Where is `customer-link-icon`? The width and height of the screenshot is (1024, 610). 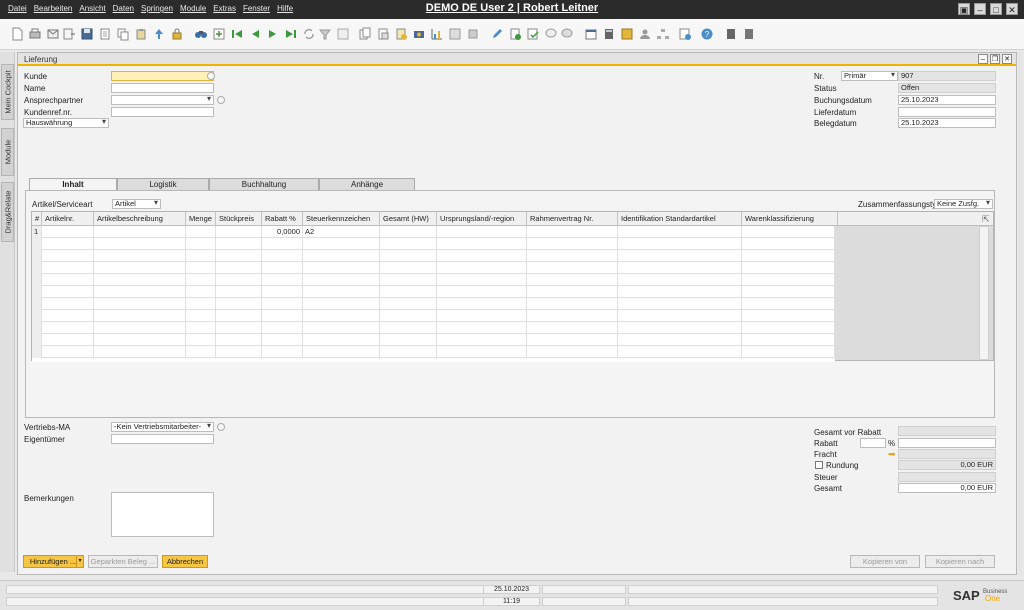 customer-link-icon is located at coordinates (211, 76).